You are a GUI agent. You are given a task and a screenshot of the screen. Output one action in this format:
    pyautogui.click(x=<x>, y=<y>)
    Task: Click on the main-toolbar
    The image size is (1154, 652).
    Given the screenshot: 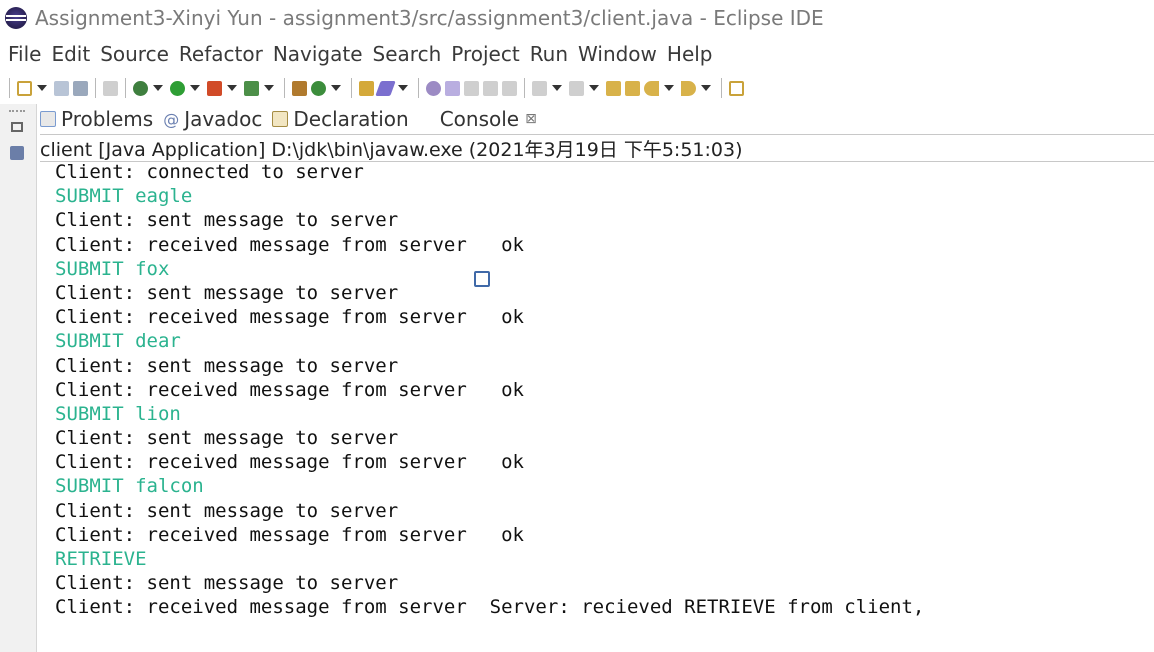 What is the action you would take?
    pyautogui.click(x=577, y=88)
    